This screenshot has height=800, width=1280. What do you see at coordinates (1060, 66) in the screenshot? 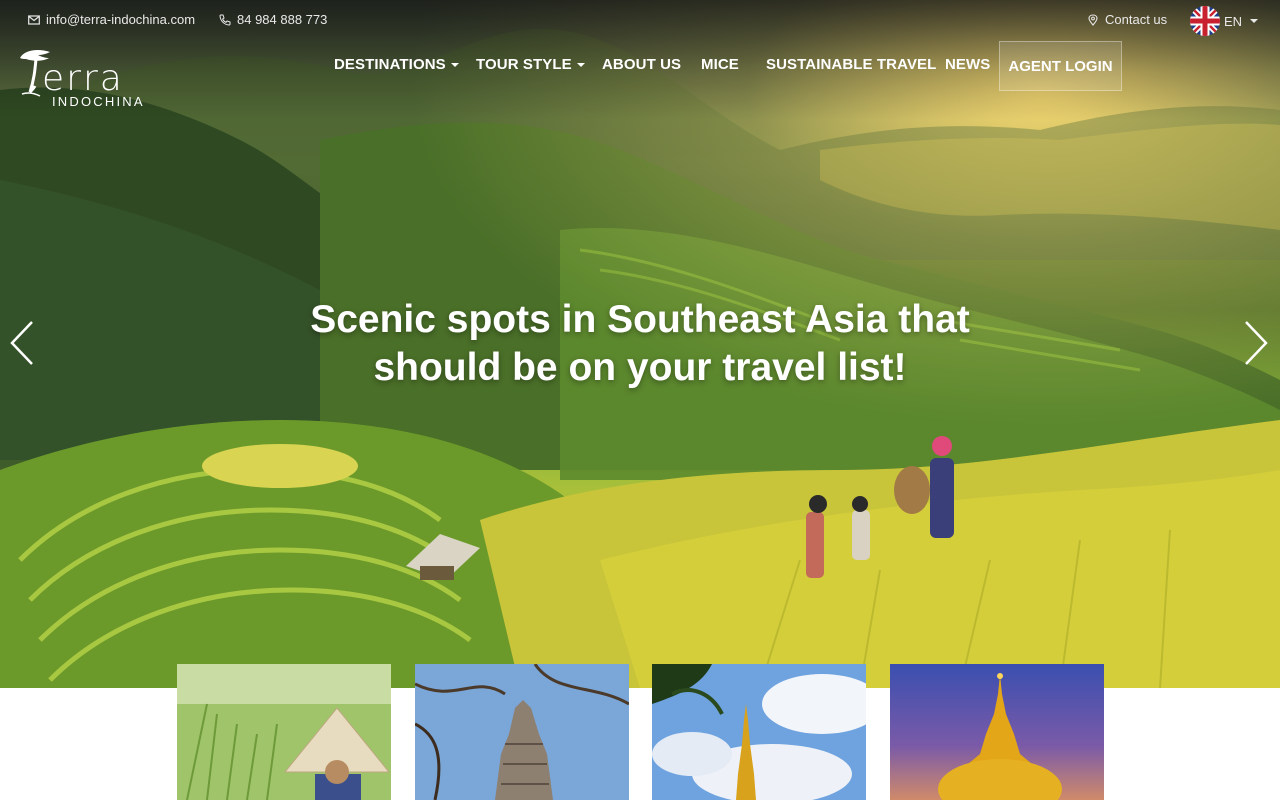
I see `agent-login-button: AGENT LOGIN` at bounding box center [1060, 66].